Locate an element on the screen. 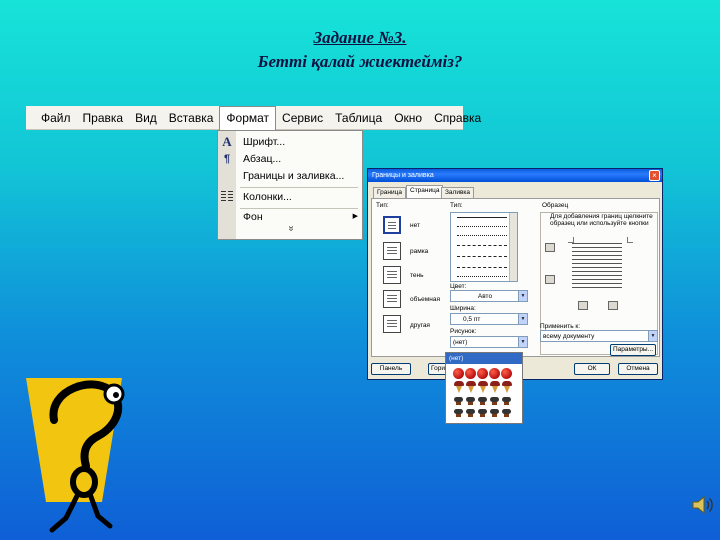  setting-custom-label: другая is located at coordinates (420, 325).